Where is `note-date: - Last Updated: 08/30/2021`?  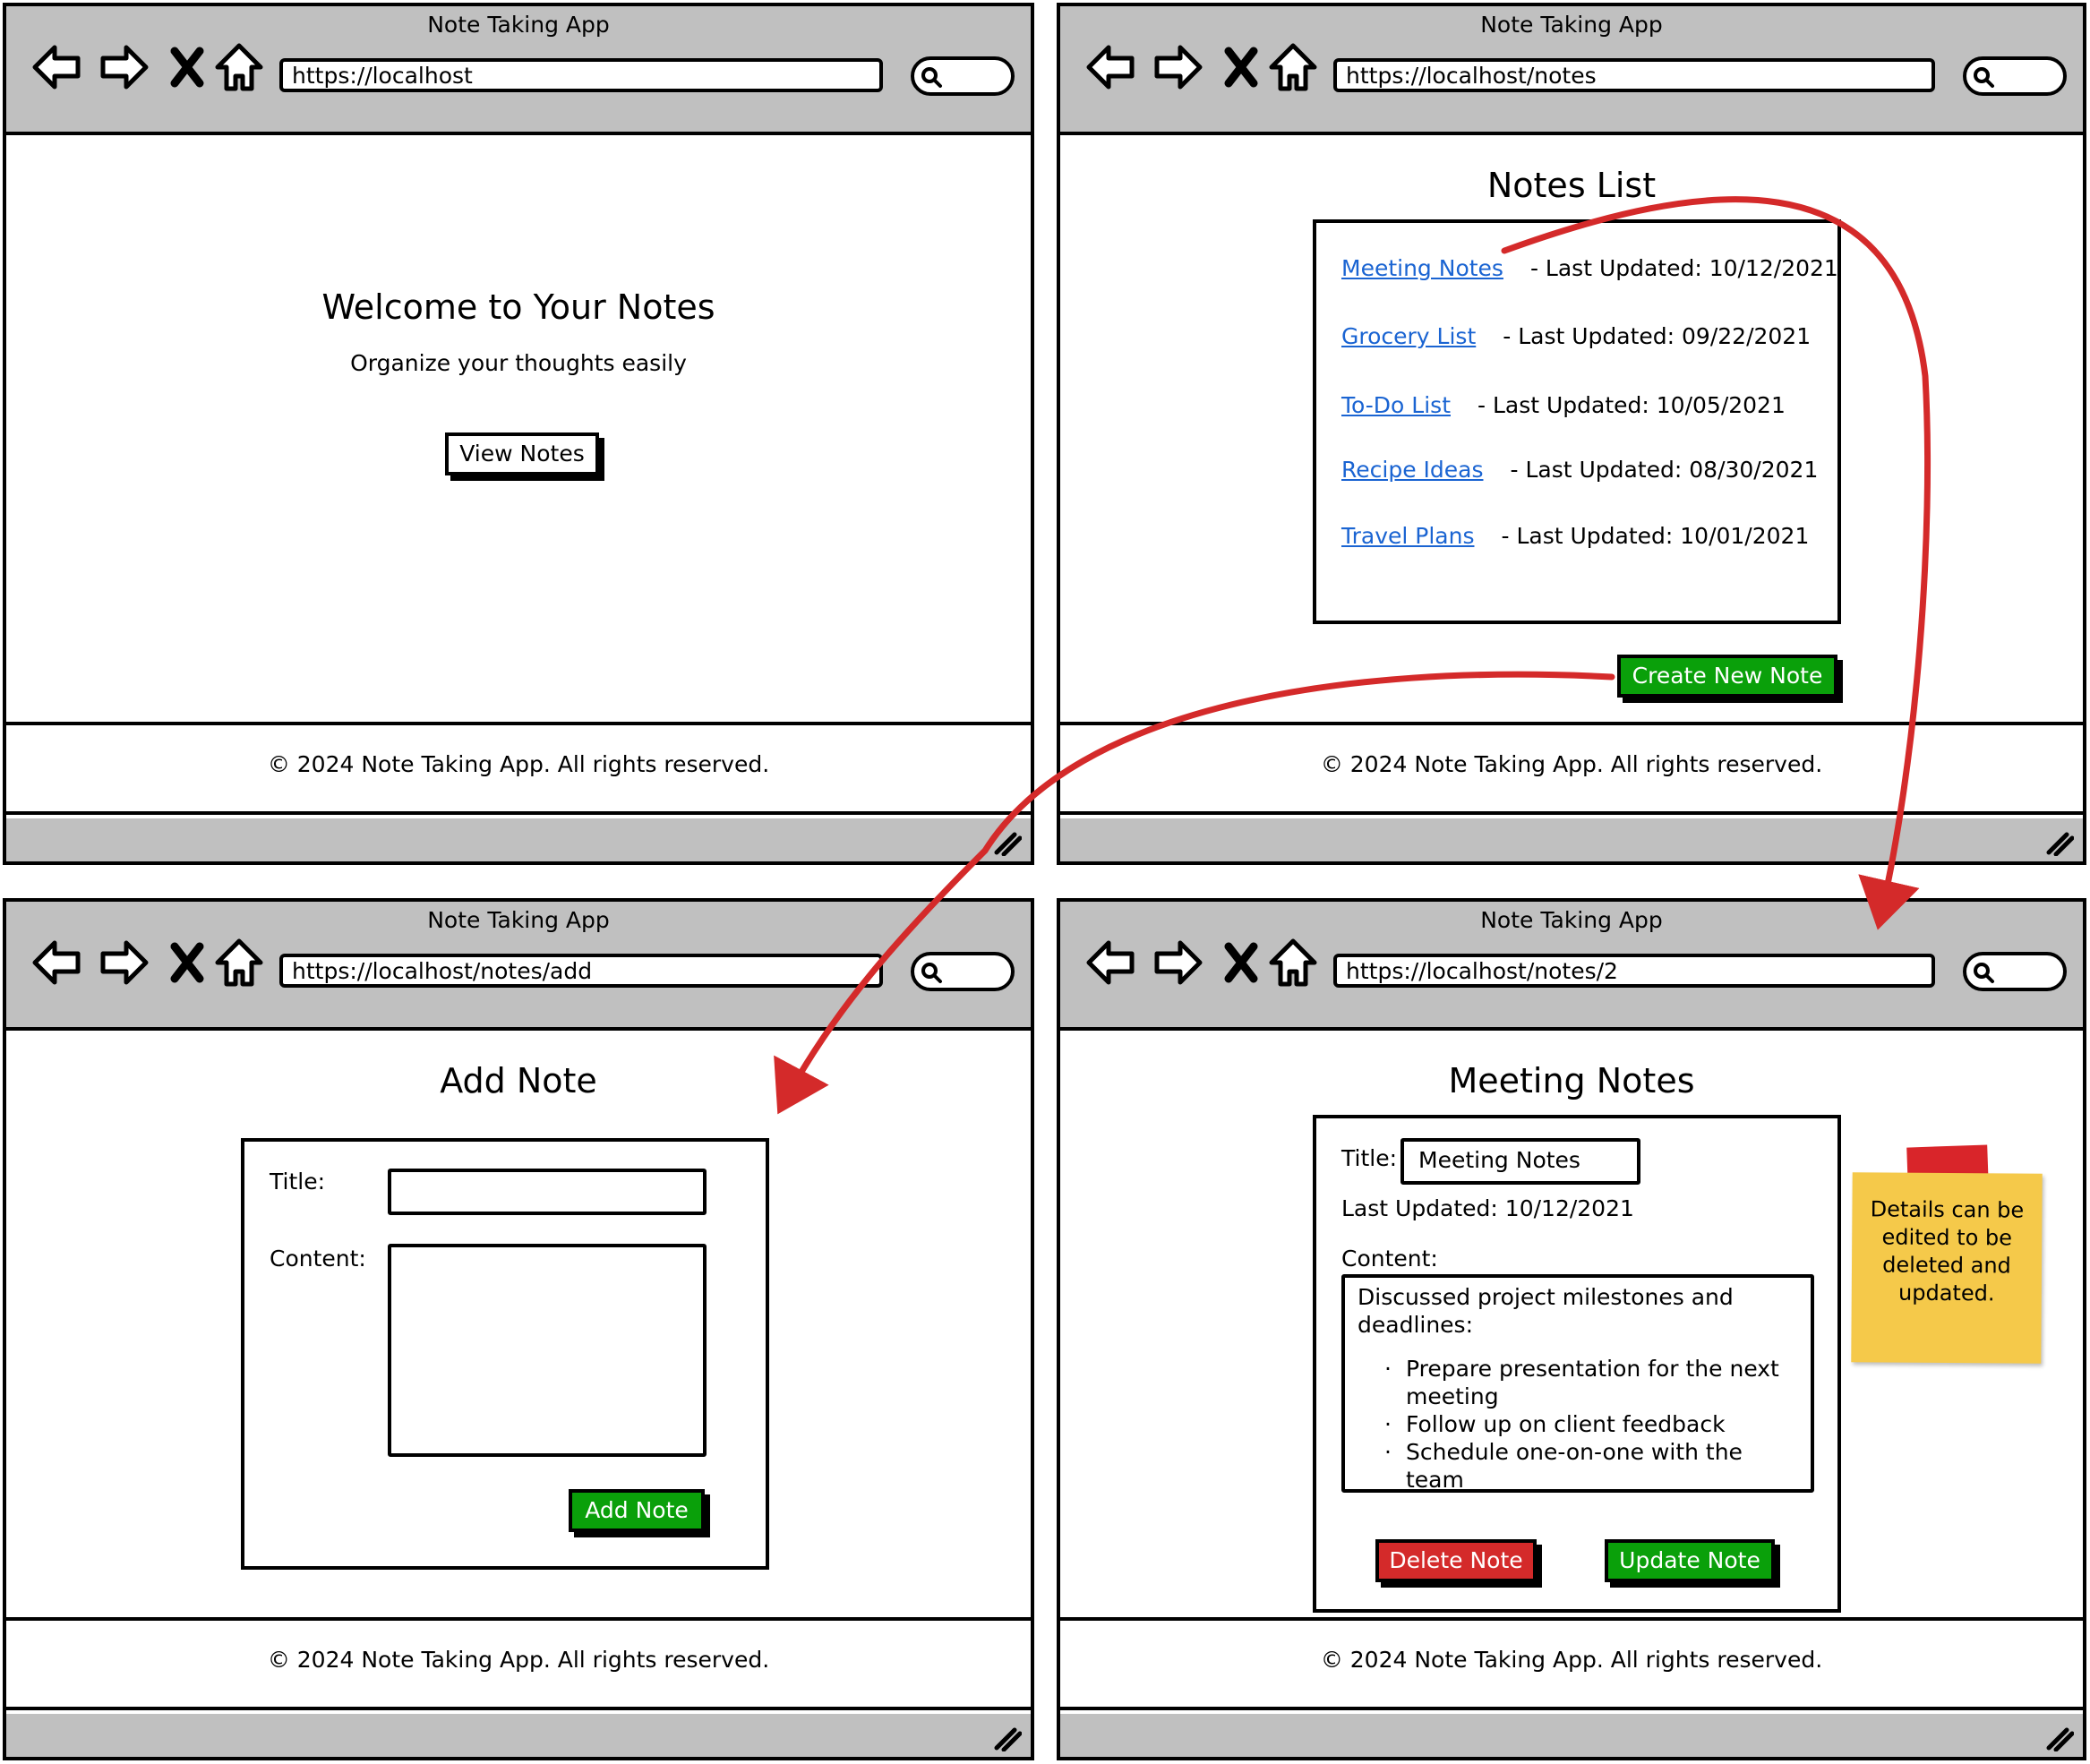 note-date: - Last Updated: 08/30/2021 is located at coordinates (1664, 470).